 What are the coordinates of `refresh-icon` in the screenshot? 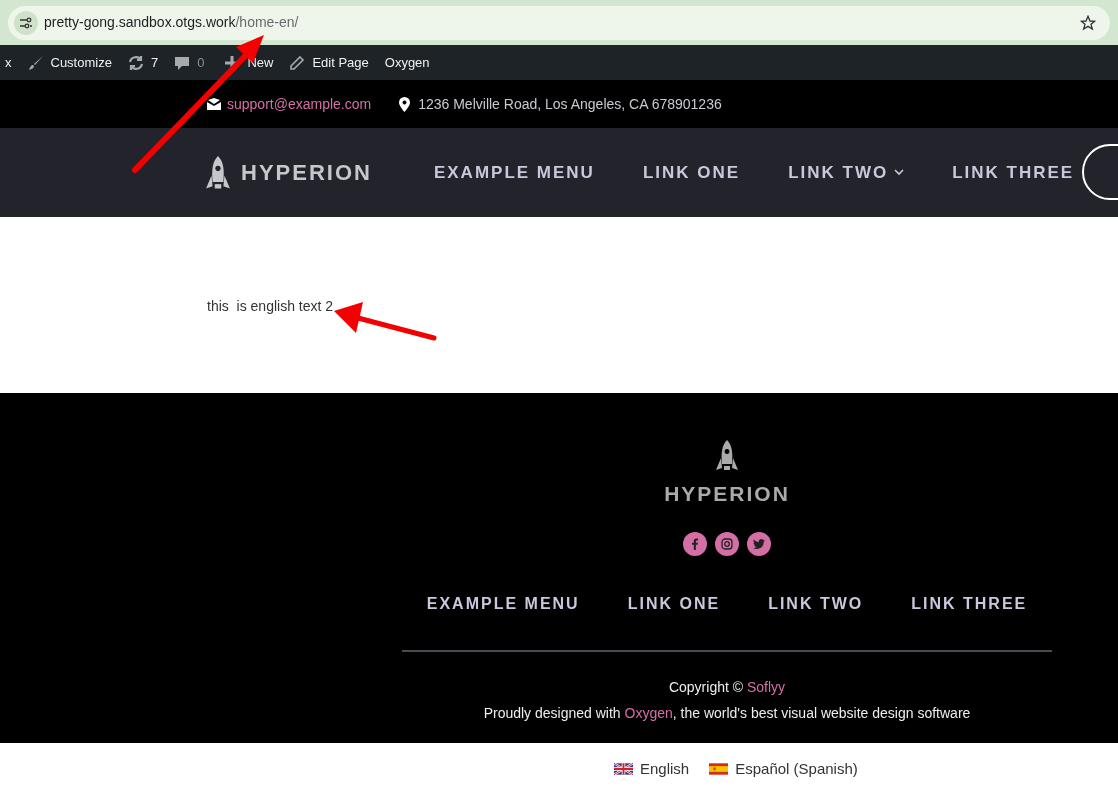 It's located at (135, 62).